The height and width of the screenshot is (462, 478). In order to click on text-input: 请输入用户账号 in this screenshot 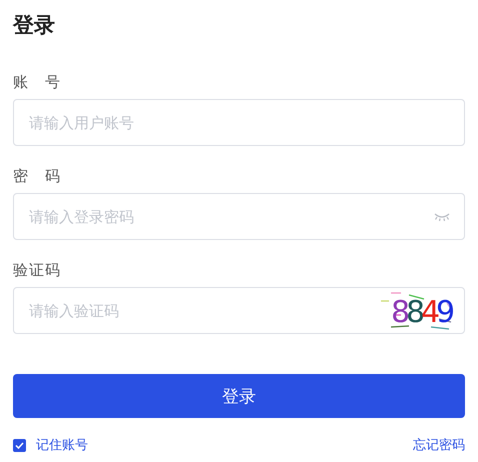, I will do `click(239, 123)`.